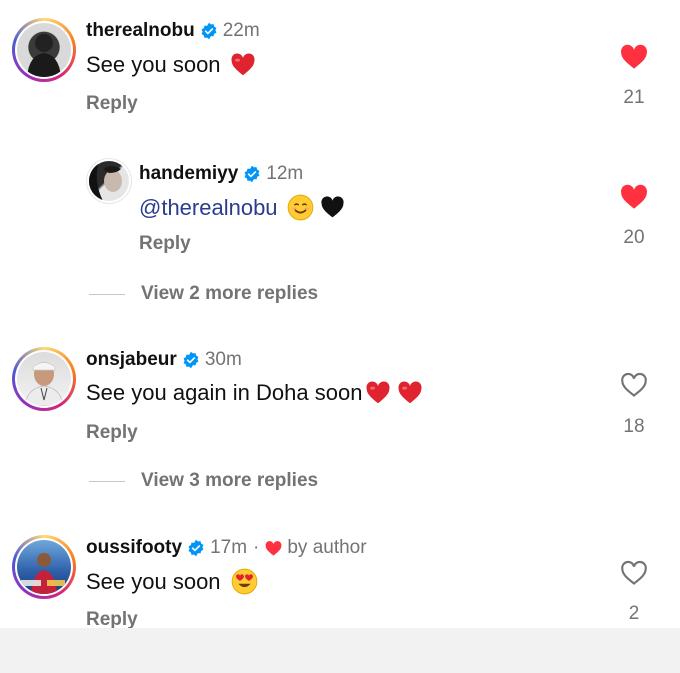  What do you see at coordinates (241, 30) in the screenshot?
I see `timestamp: 22m` at bounding box center [241, 30].